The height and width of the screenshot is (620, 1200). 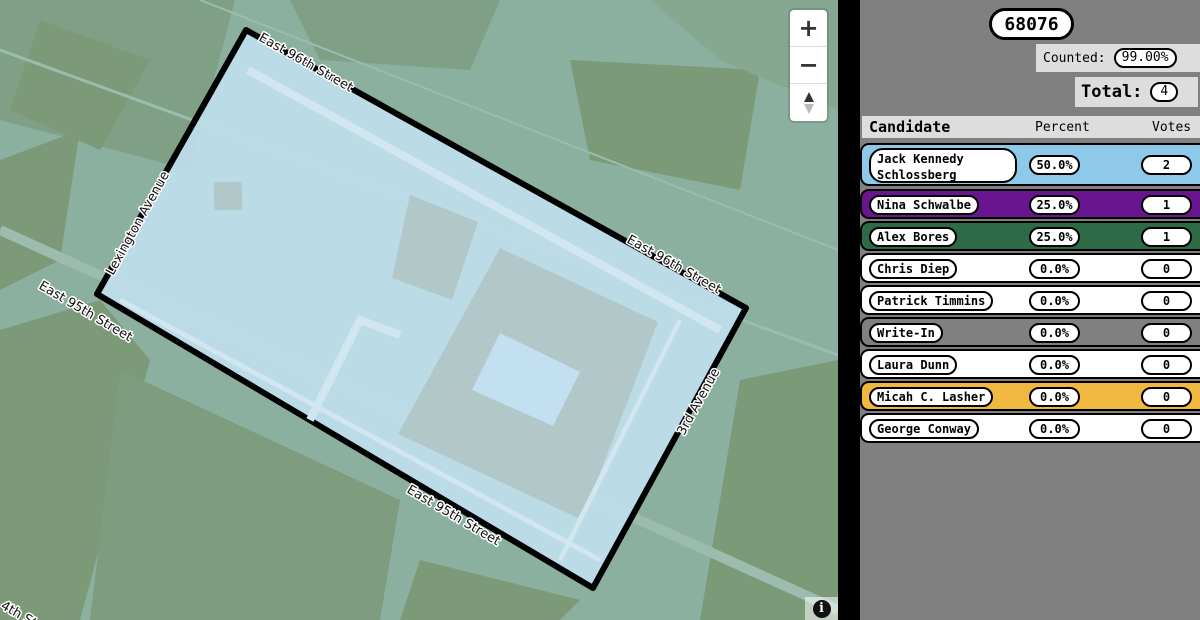 I want to click on counted-value: 99.00%, so click(x=1145, y=58).